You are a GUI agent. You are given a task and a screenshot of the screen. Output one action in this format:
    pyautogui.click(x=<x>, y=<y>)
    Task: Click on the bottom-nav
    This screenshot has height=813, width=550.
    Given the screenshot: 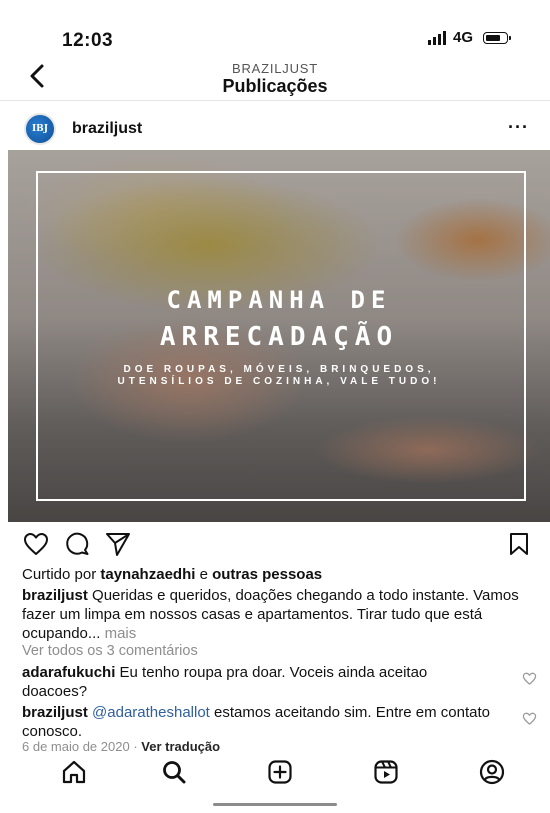 What is the action you would take?
    pyautogui.click(x=275, y=775)
    